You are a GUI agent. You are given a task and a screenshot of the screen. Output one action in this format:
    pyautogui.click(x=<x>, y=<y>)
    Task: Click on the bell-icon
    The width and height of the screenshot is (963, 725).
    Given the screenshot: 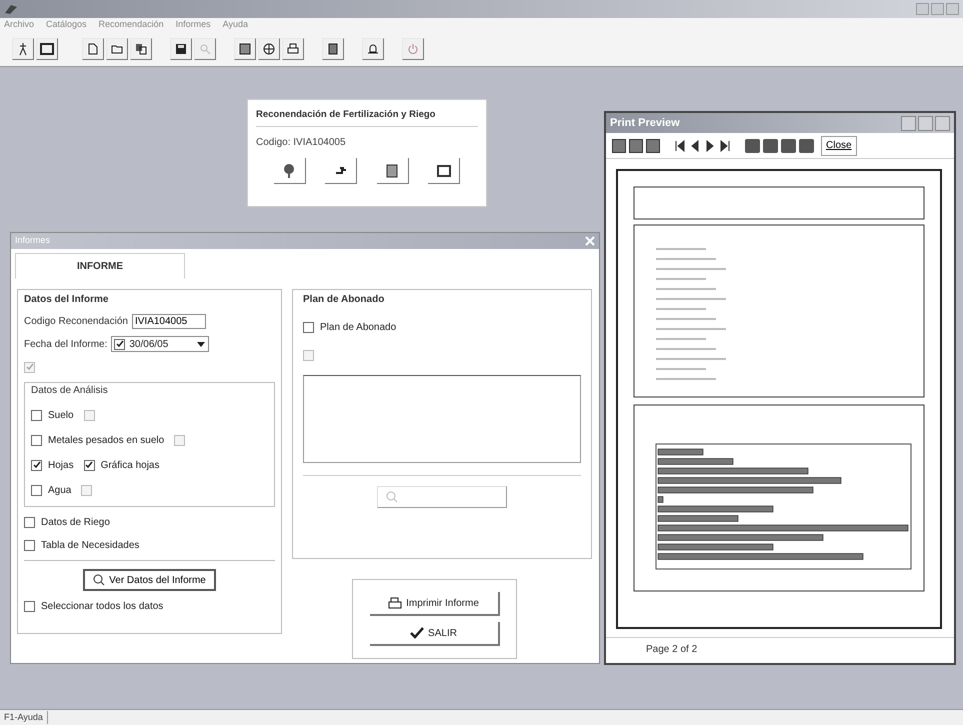 What is the action you would take?
    pyautogui.click(x=373, y=49)
    